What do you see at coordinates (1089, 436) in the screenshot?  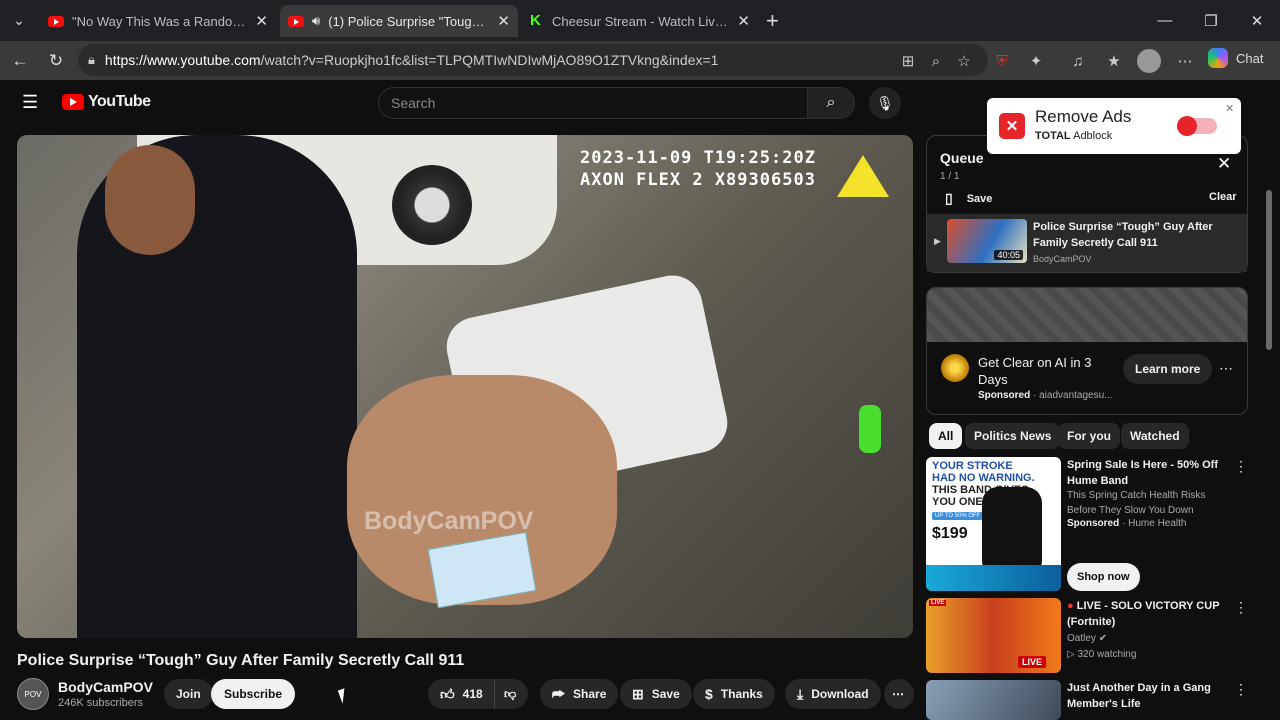 I see `chip-for-you: For you` at bounding box center [1089, 436].